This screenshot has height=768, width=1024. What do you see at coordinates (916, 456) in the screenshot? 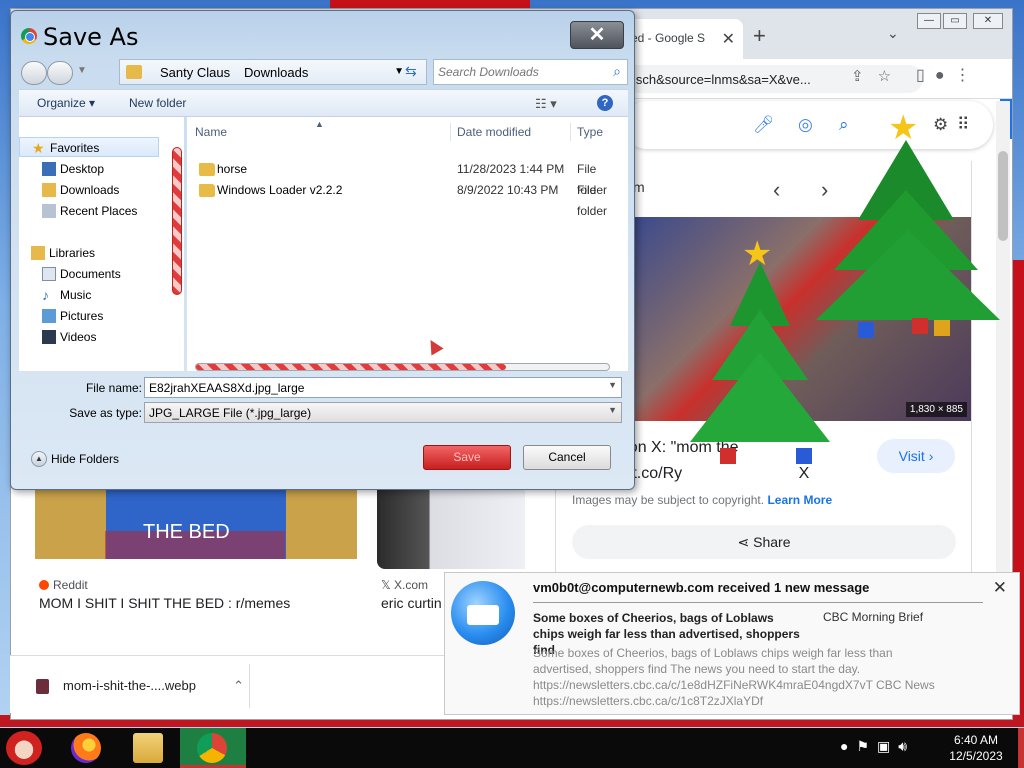
I see `visit-button: Visit ›` at bounding box center [916, 456].